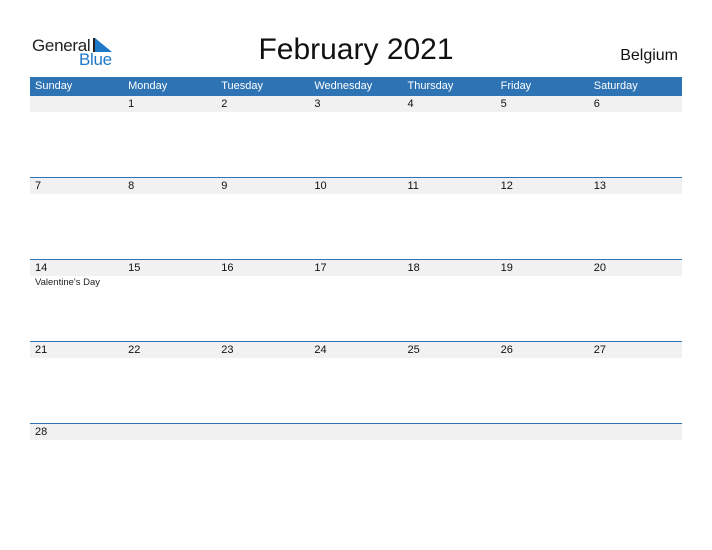  I want to click on day-number: 27, so click(599, 350).